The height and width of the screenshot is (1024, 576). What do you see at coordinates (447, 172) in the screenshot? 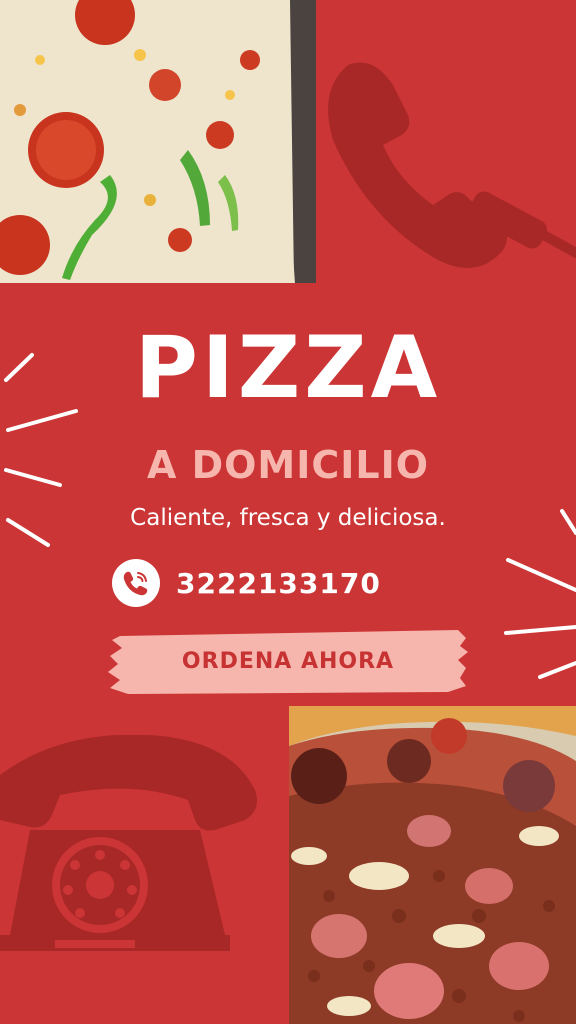
I see `telephone-handset-icon` at bounding box center [447, 172].